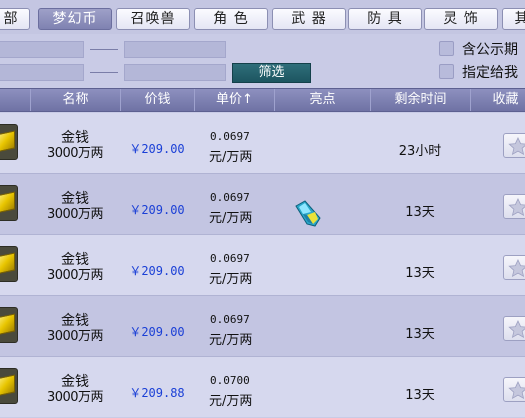 The image size is (525, 418). Describe the element at coordinates (322, 100) in the screenshot. I see `column-highlight: 亮点` at that location.